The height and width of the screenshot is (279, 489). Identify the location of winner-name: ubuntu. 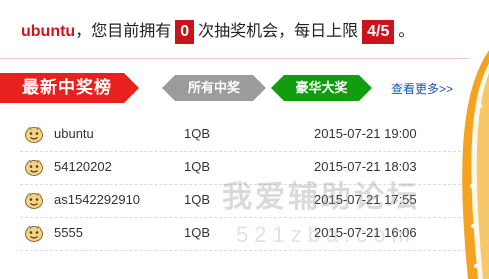
(74, 133).